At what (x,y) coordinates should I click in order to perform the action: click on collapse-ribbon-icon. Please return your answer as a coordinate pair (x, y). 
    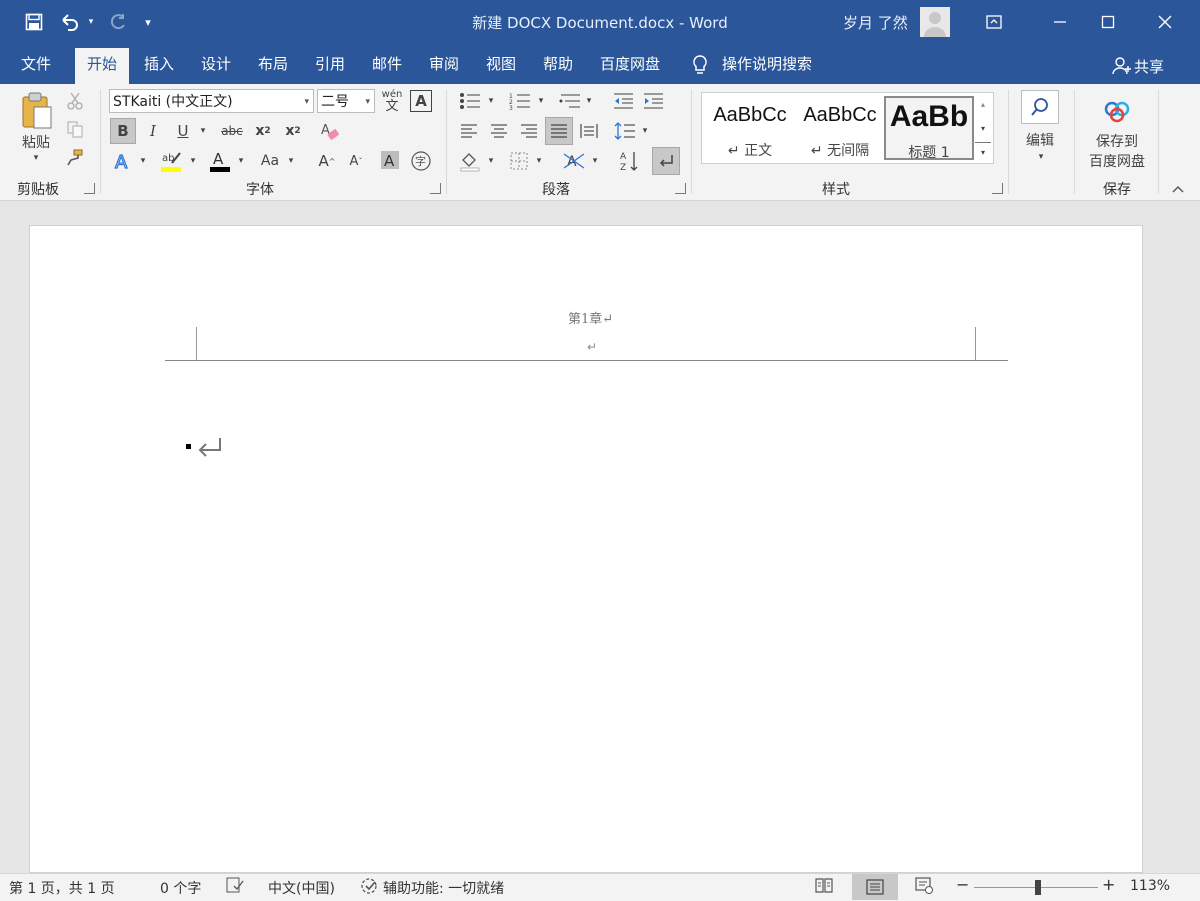
    Looking at the image, I should click on (1178, 189).